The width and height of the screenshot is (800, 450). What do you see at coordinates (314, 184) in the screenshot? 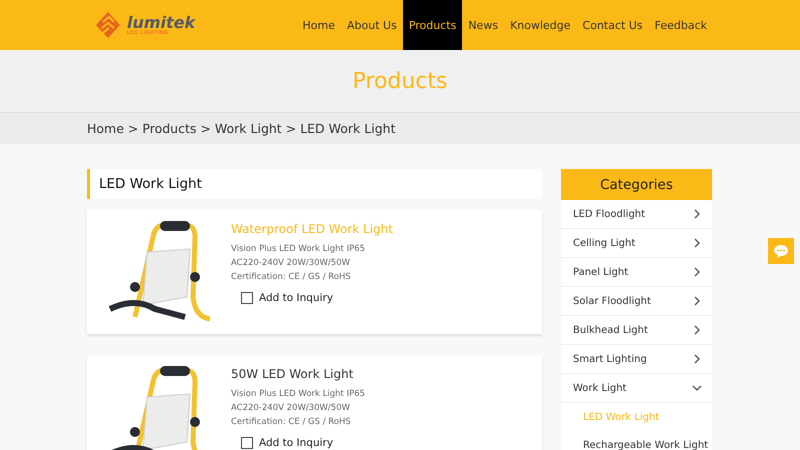
I see `section-title: LED Work Light` at bounding box center [314, 184].